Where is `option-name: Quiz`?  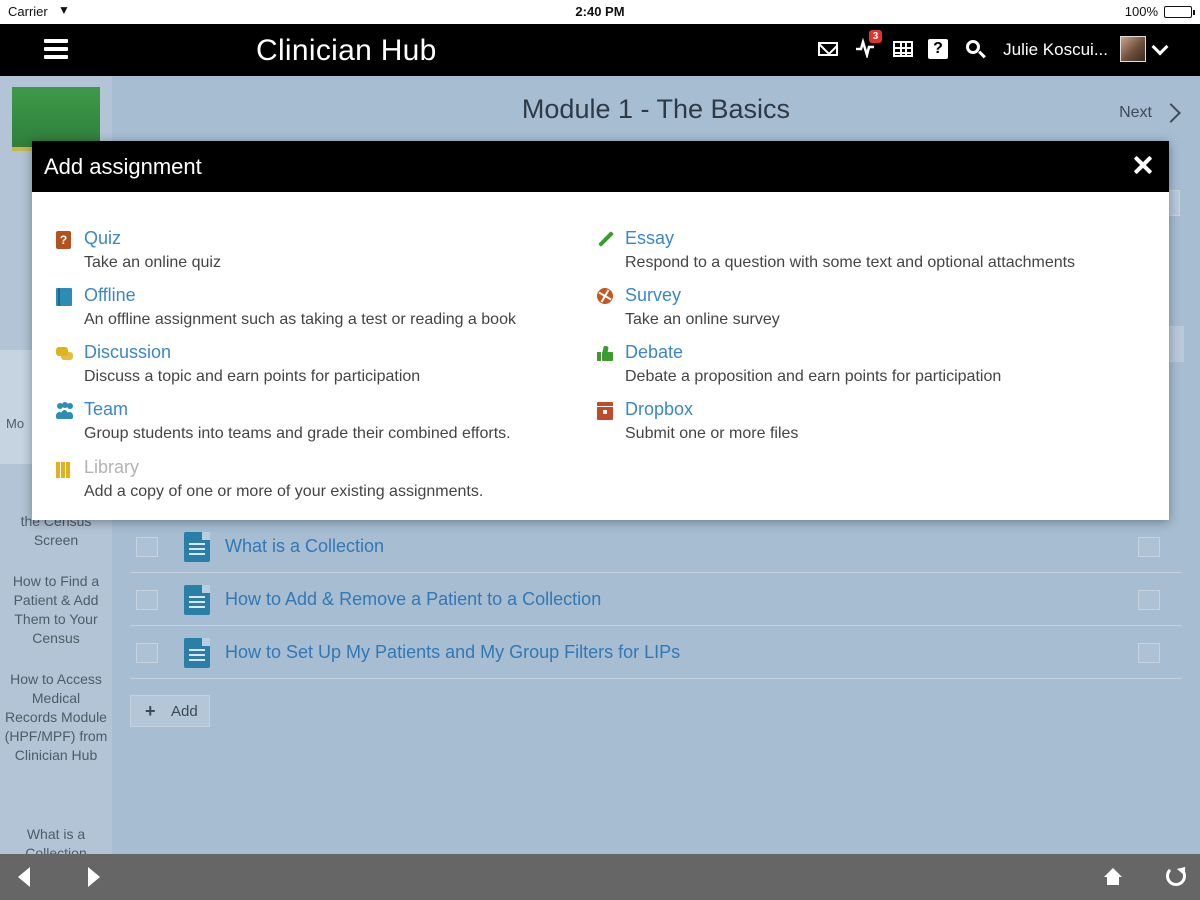 option-name: Quiz is located at coordinates (102, 238).